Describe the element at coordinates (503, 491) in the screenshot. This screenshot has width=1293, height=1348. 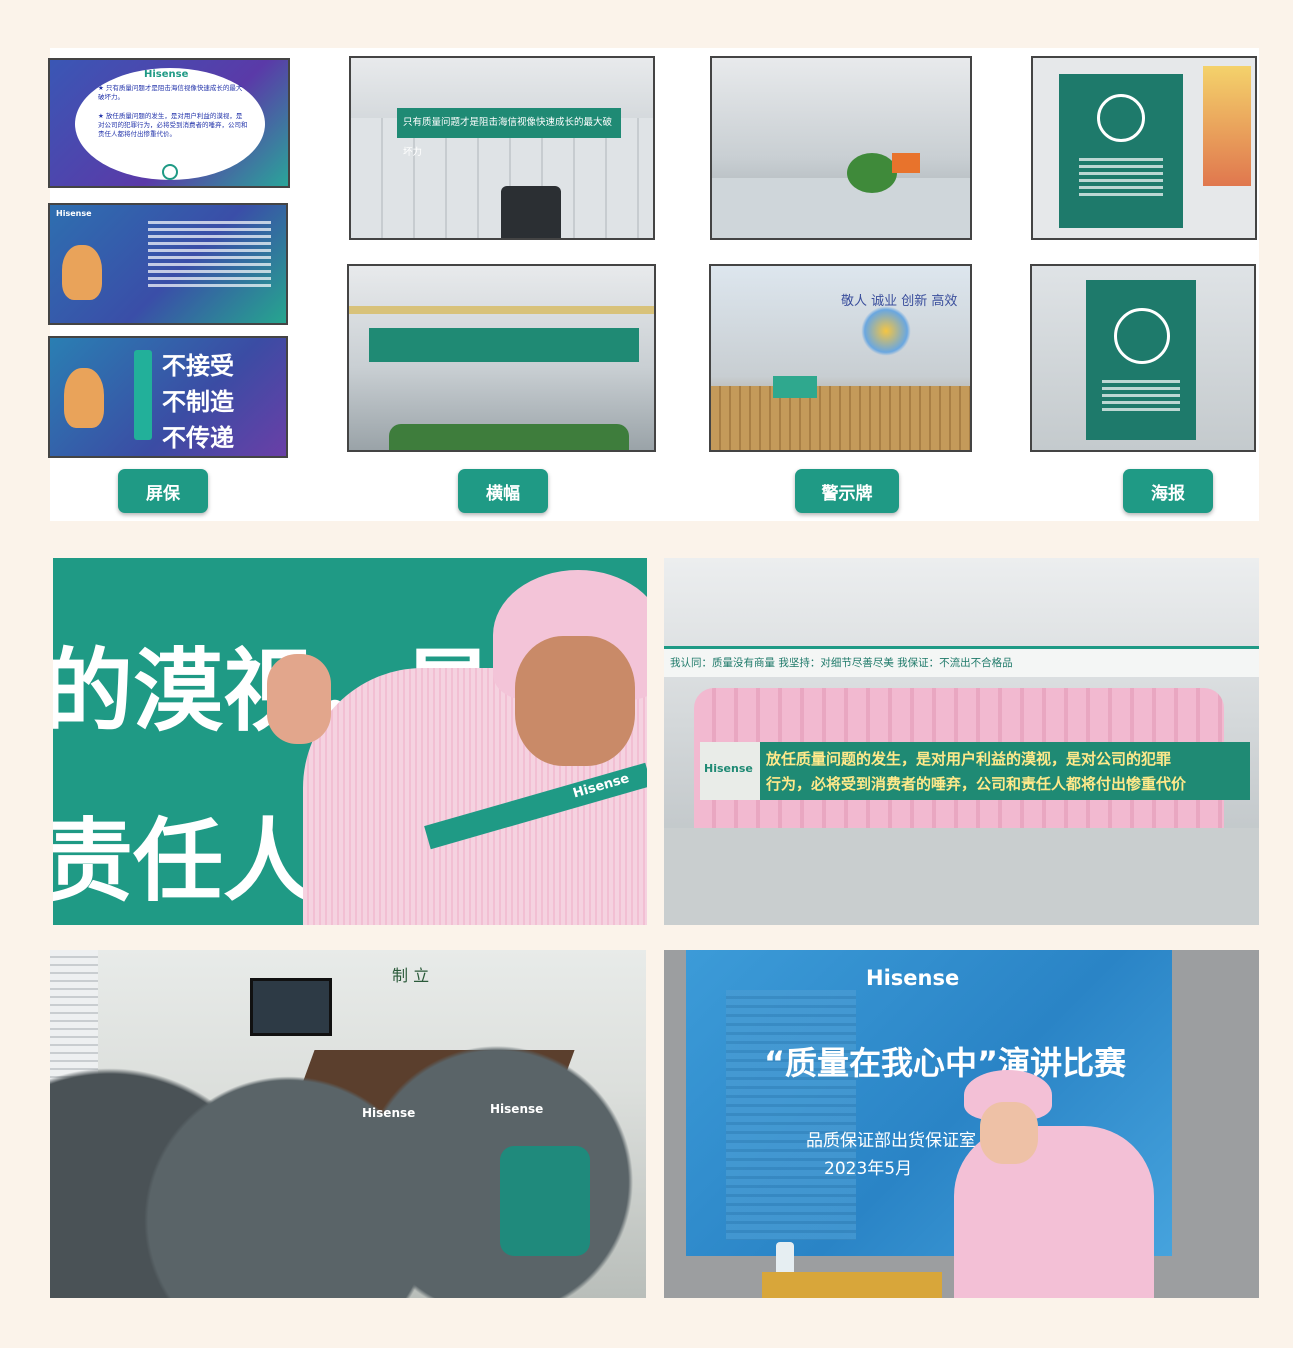
I see `label-banner: 横幅` at that location.